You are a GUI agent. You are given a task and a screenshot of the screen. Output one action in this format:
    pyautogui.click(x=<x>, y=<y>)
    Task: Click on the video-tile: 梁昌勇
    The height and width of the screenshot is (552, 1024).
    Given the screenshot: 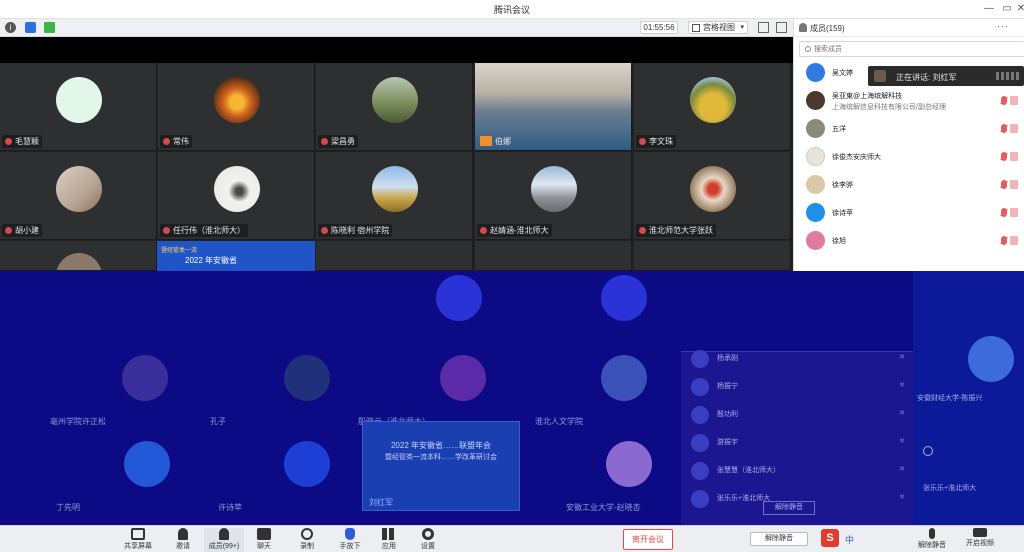 What is the action you would take?
    pyautogui.click(x=394, y=107)
    